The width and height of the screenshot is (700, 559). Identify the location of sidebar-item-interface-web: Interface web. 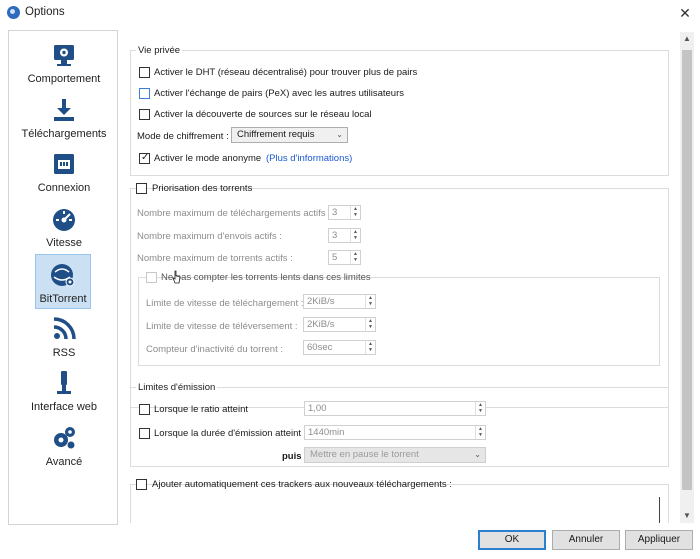
(64, 390).